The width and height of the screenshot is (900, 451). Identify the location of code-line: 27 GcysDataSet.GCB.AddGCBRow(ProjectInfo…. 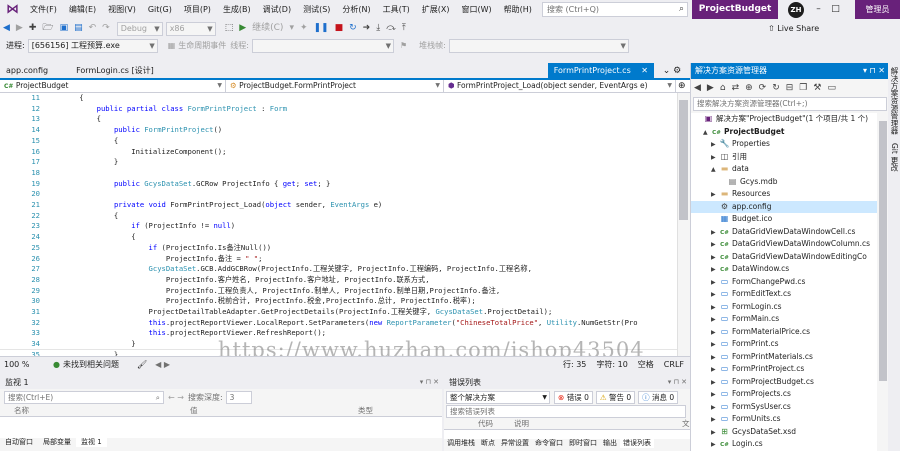
(338, 269).